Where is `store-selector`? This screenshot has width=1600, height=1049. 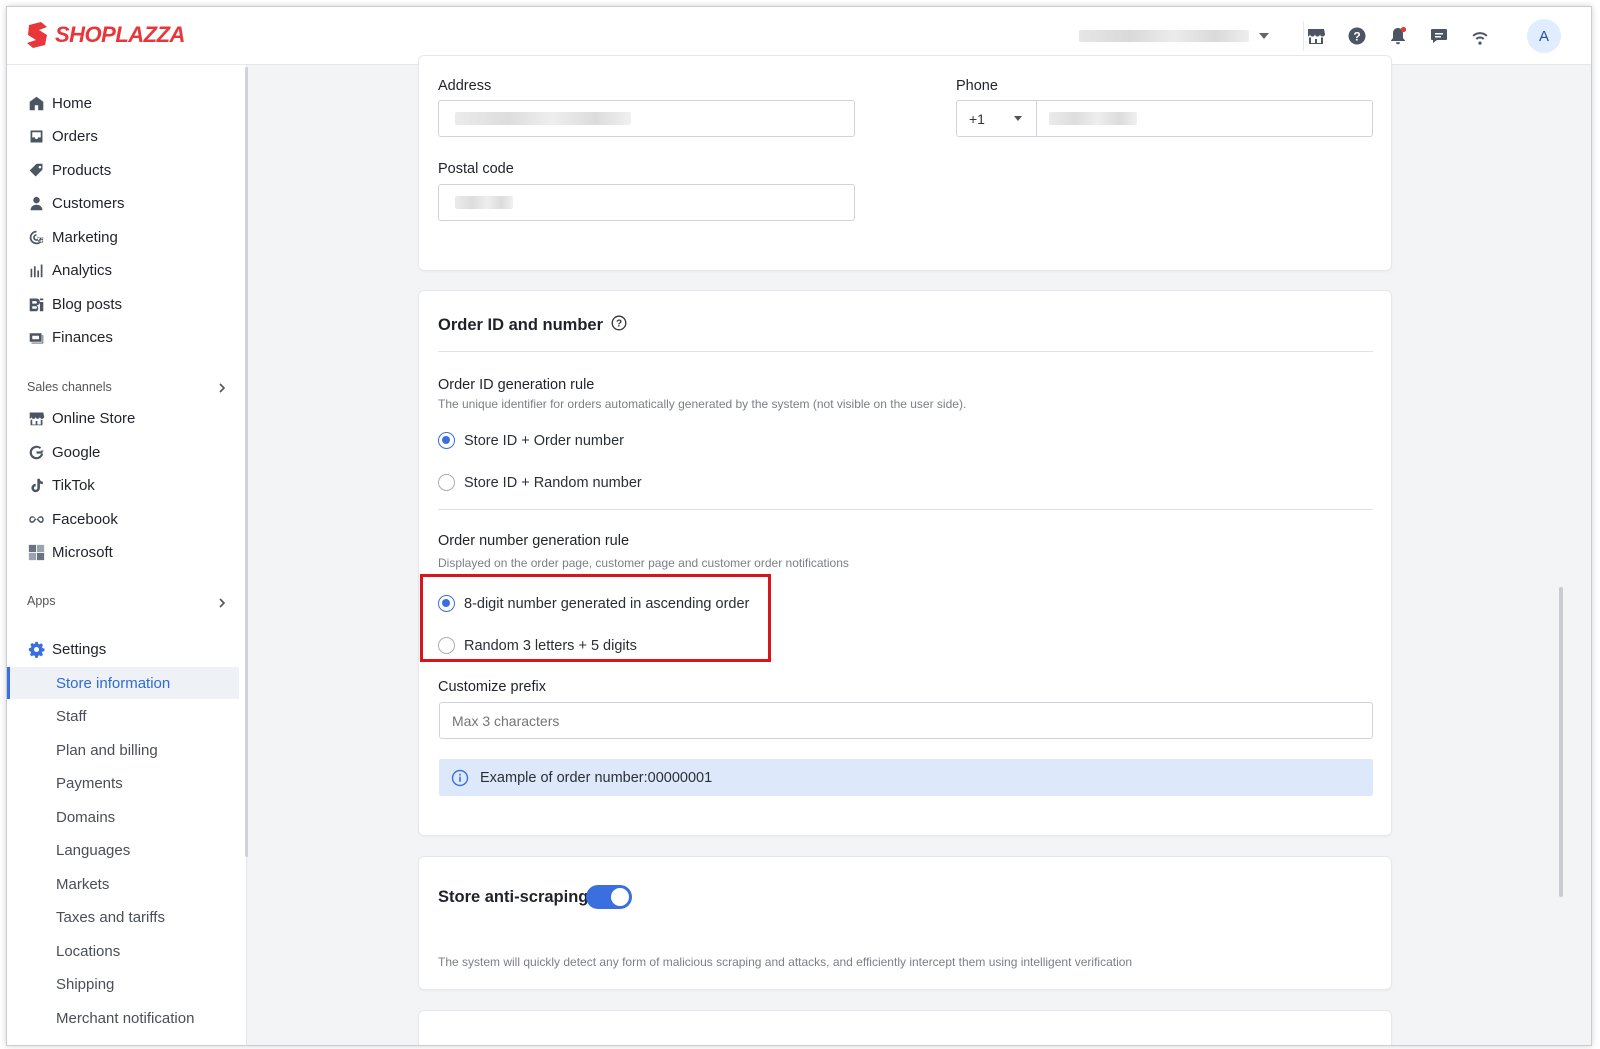
store-selector is located at coordinates (1175, 36).